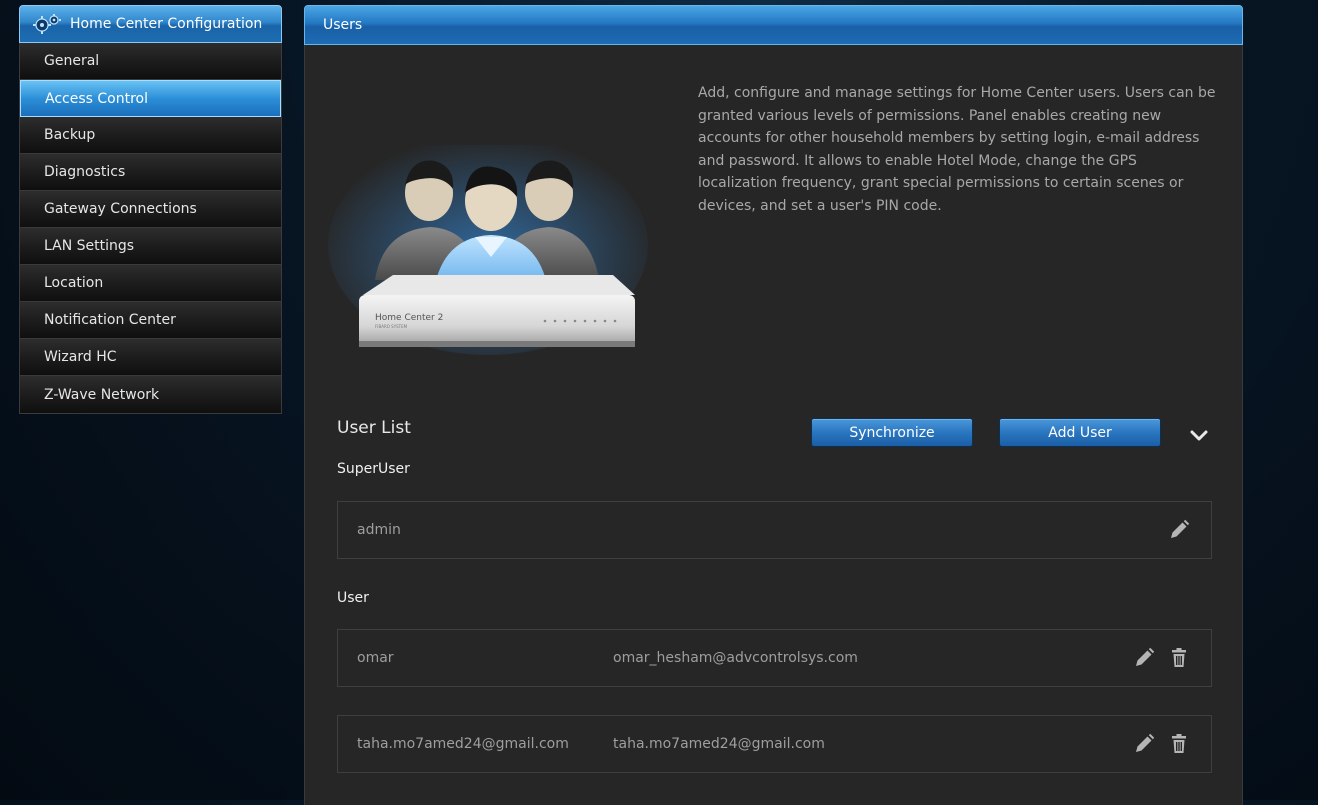 Image resolution: width=1318 pixels, height=805 pixels. Describe the element at coordinates (375, 658) in the screenshot. I see `user-name: omar` at that location.